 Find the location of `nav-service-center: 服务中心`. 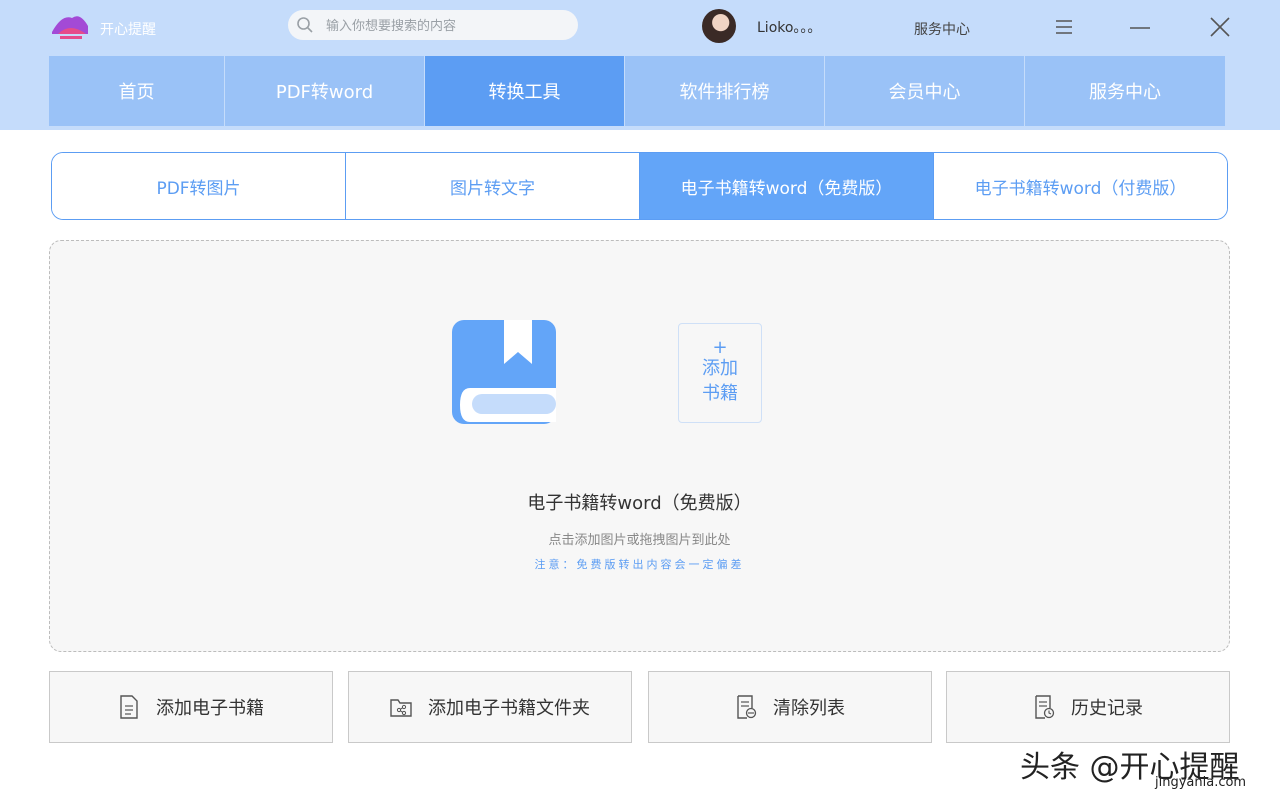

nav-service-center: 服务中心 is located at coordinates (1125, 91).